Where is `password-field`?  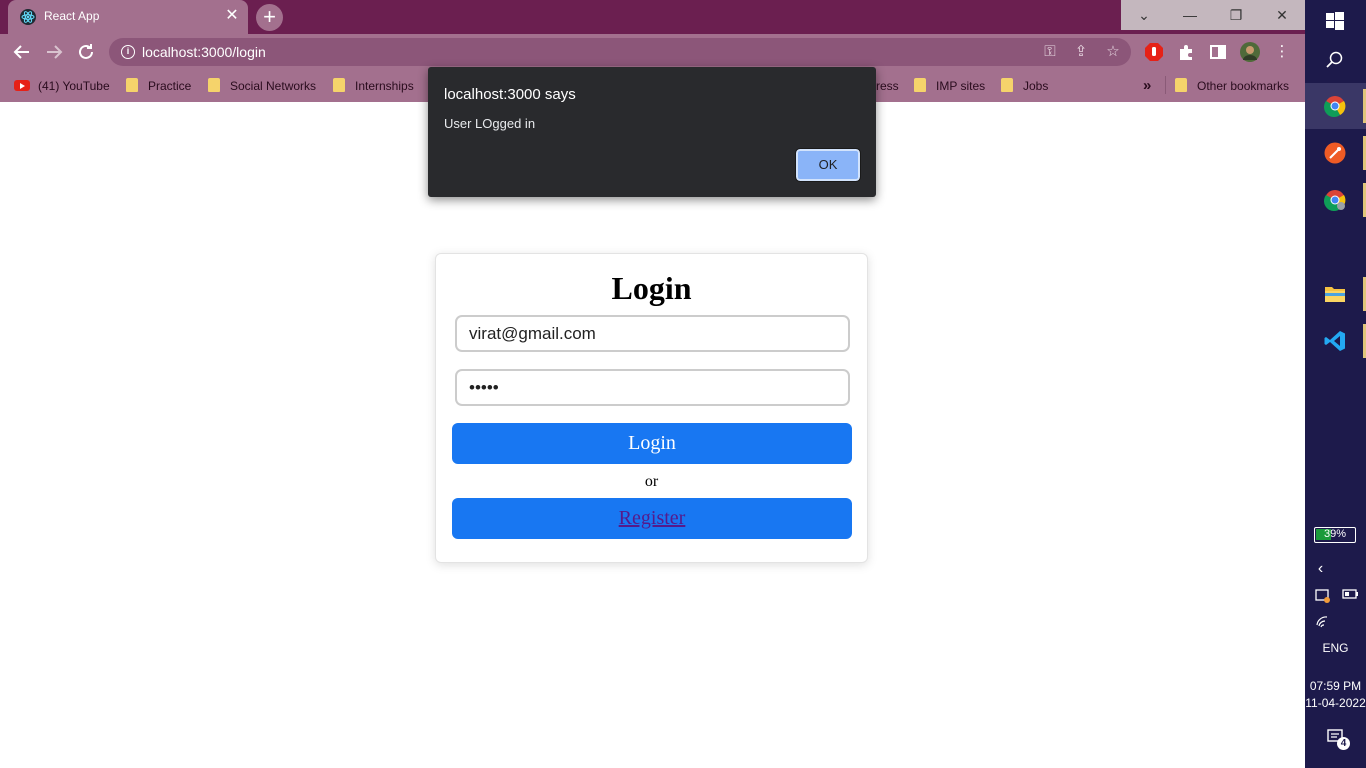
password-field is located at coordinates (652, 387).